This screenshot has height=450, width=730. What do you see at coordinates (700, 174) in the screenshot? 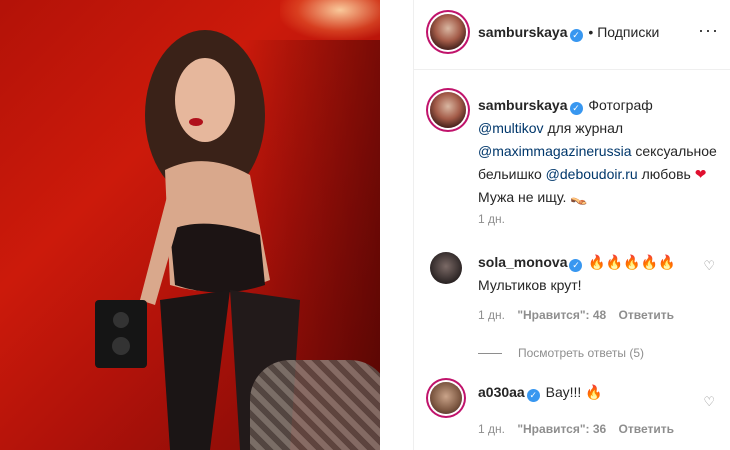
I see `heart-emoji: ❤` at bounding box center [700, 174].